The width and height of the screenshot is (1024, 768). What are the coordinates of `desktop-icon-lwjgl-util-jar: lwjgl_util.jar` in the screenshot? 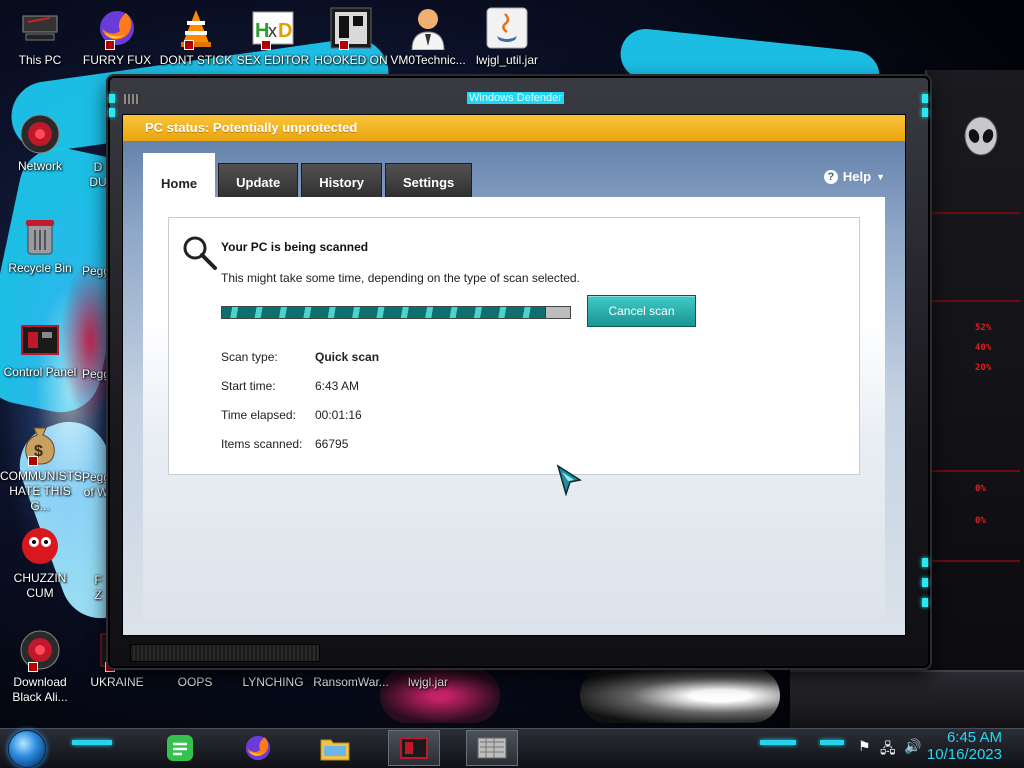 It's located at (507, 37).